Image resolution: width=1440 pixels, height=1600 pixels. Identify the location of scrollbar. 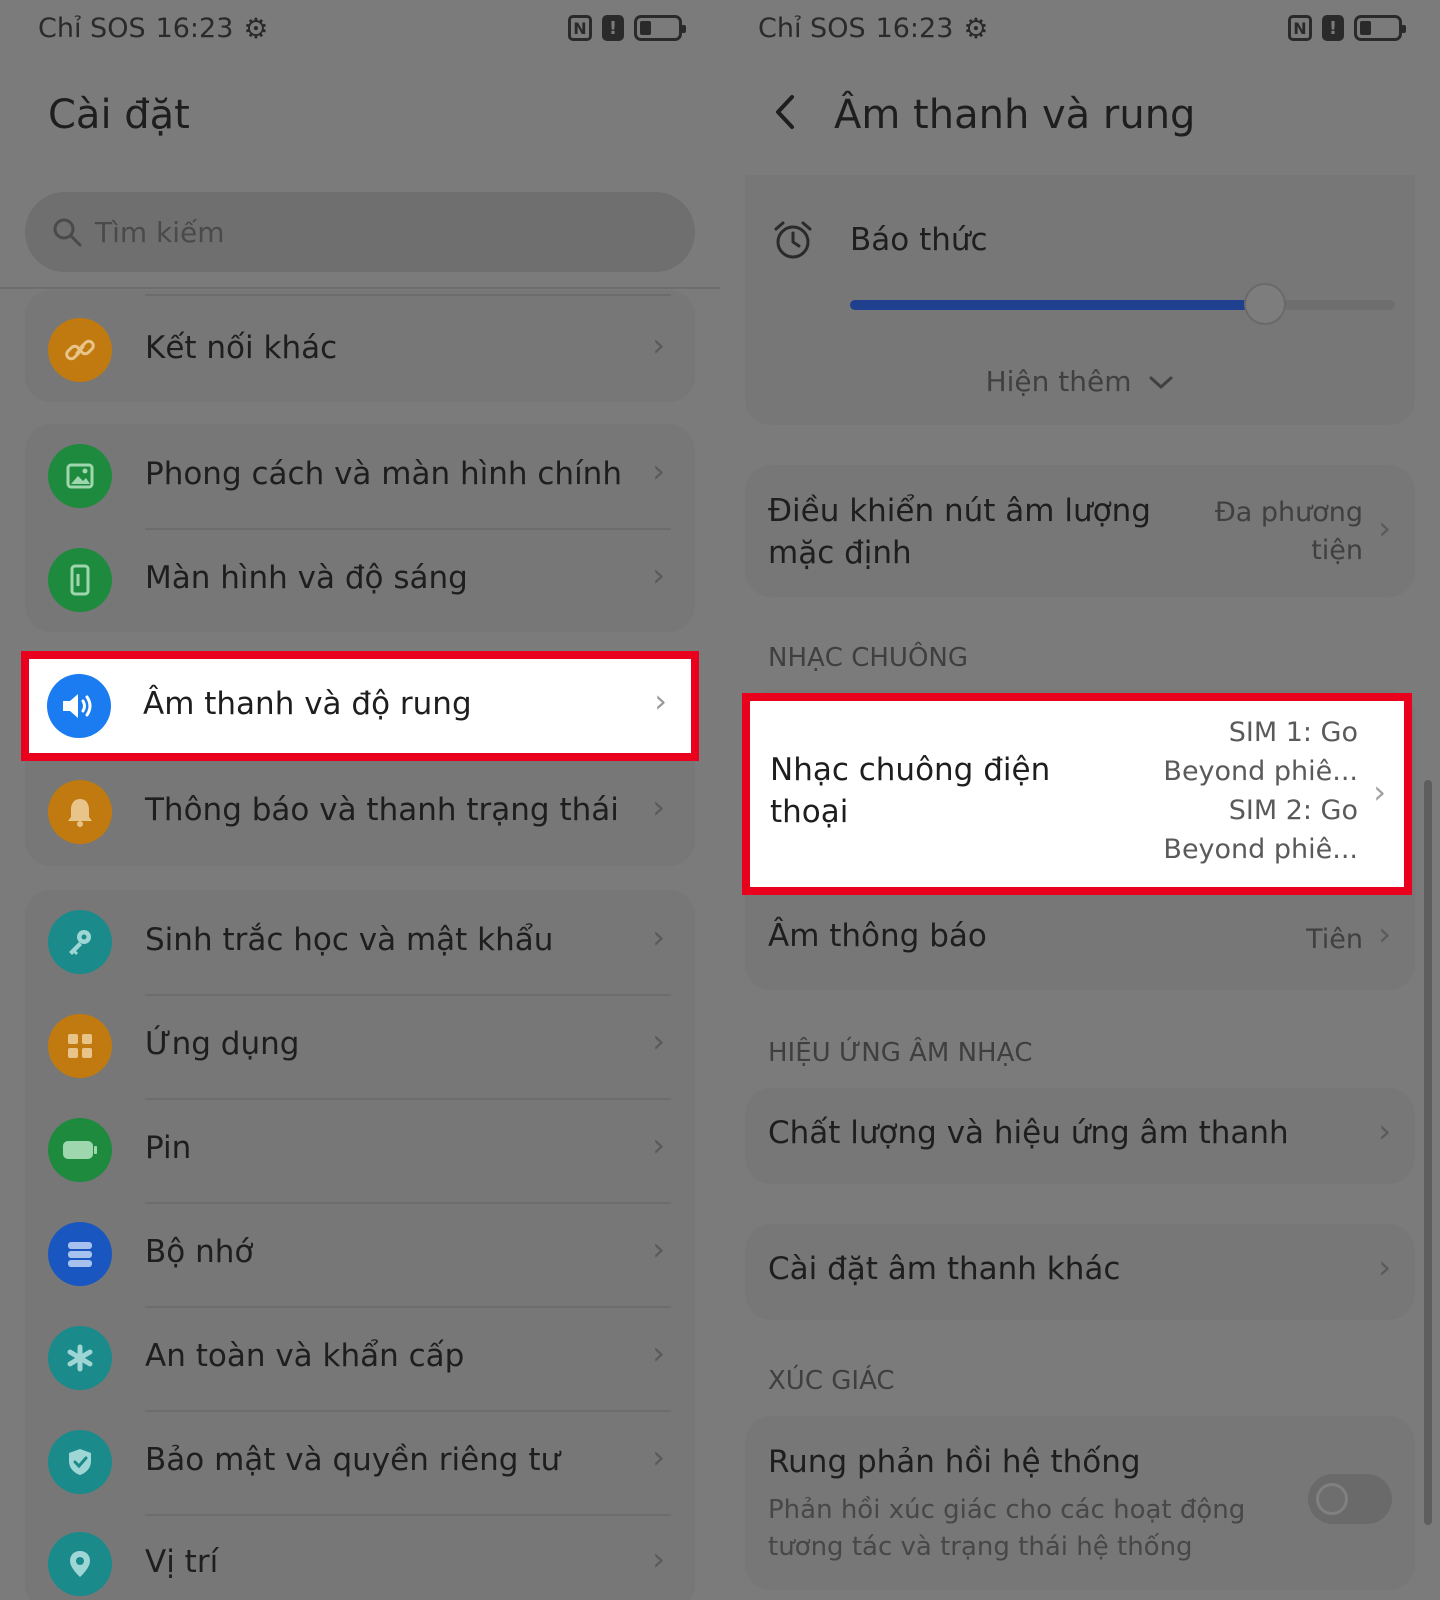
(1428, 1152).